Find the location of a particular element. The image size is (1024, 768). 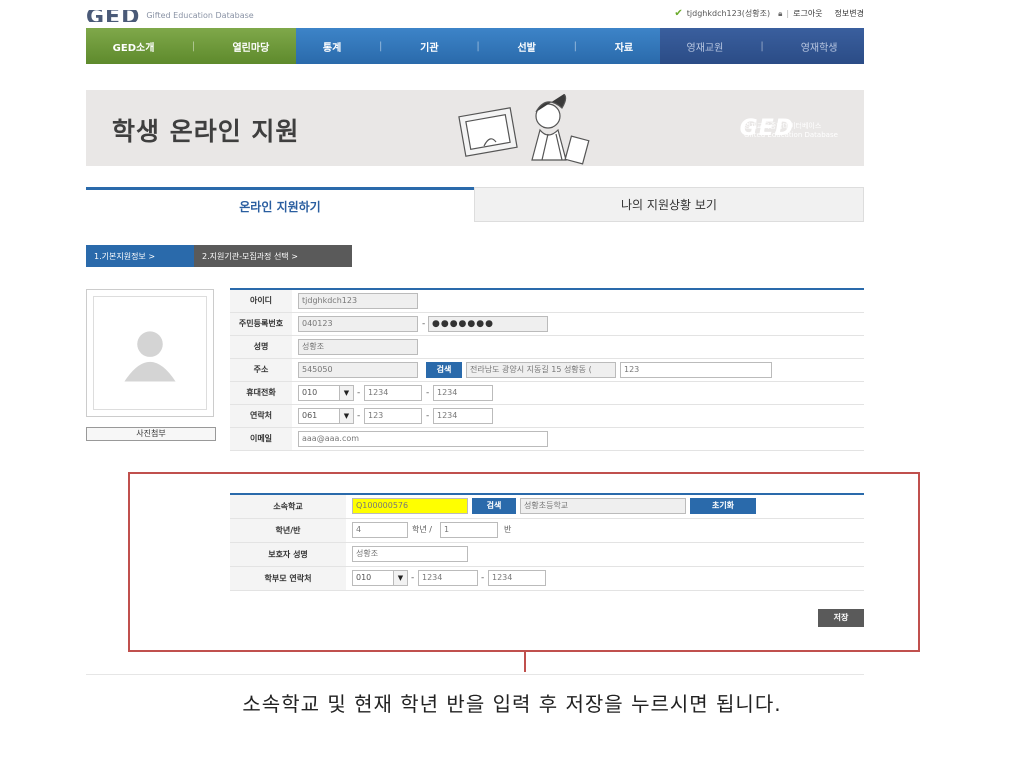

mobile-last-input: 1234 is located at coordinates (463, 393).